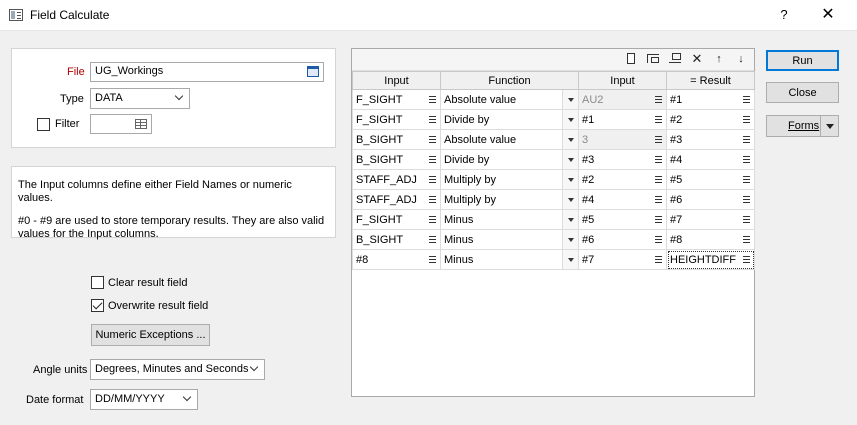 Image resolution: width=857 pixels, height=425 pixels. I want to click on input-2-cell: 3, so click(622, 139).